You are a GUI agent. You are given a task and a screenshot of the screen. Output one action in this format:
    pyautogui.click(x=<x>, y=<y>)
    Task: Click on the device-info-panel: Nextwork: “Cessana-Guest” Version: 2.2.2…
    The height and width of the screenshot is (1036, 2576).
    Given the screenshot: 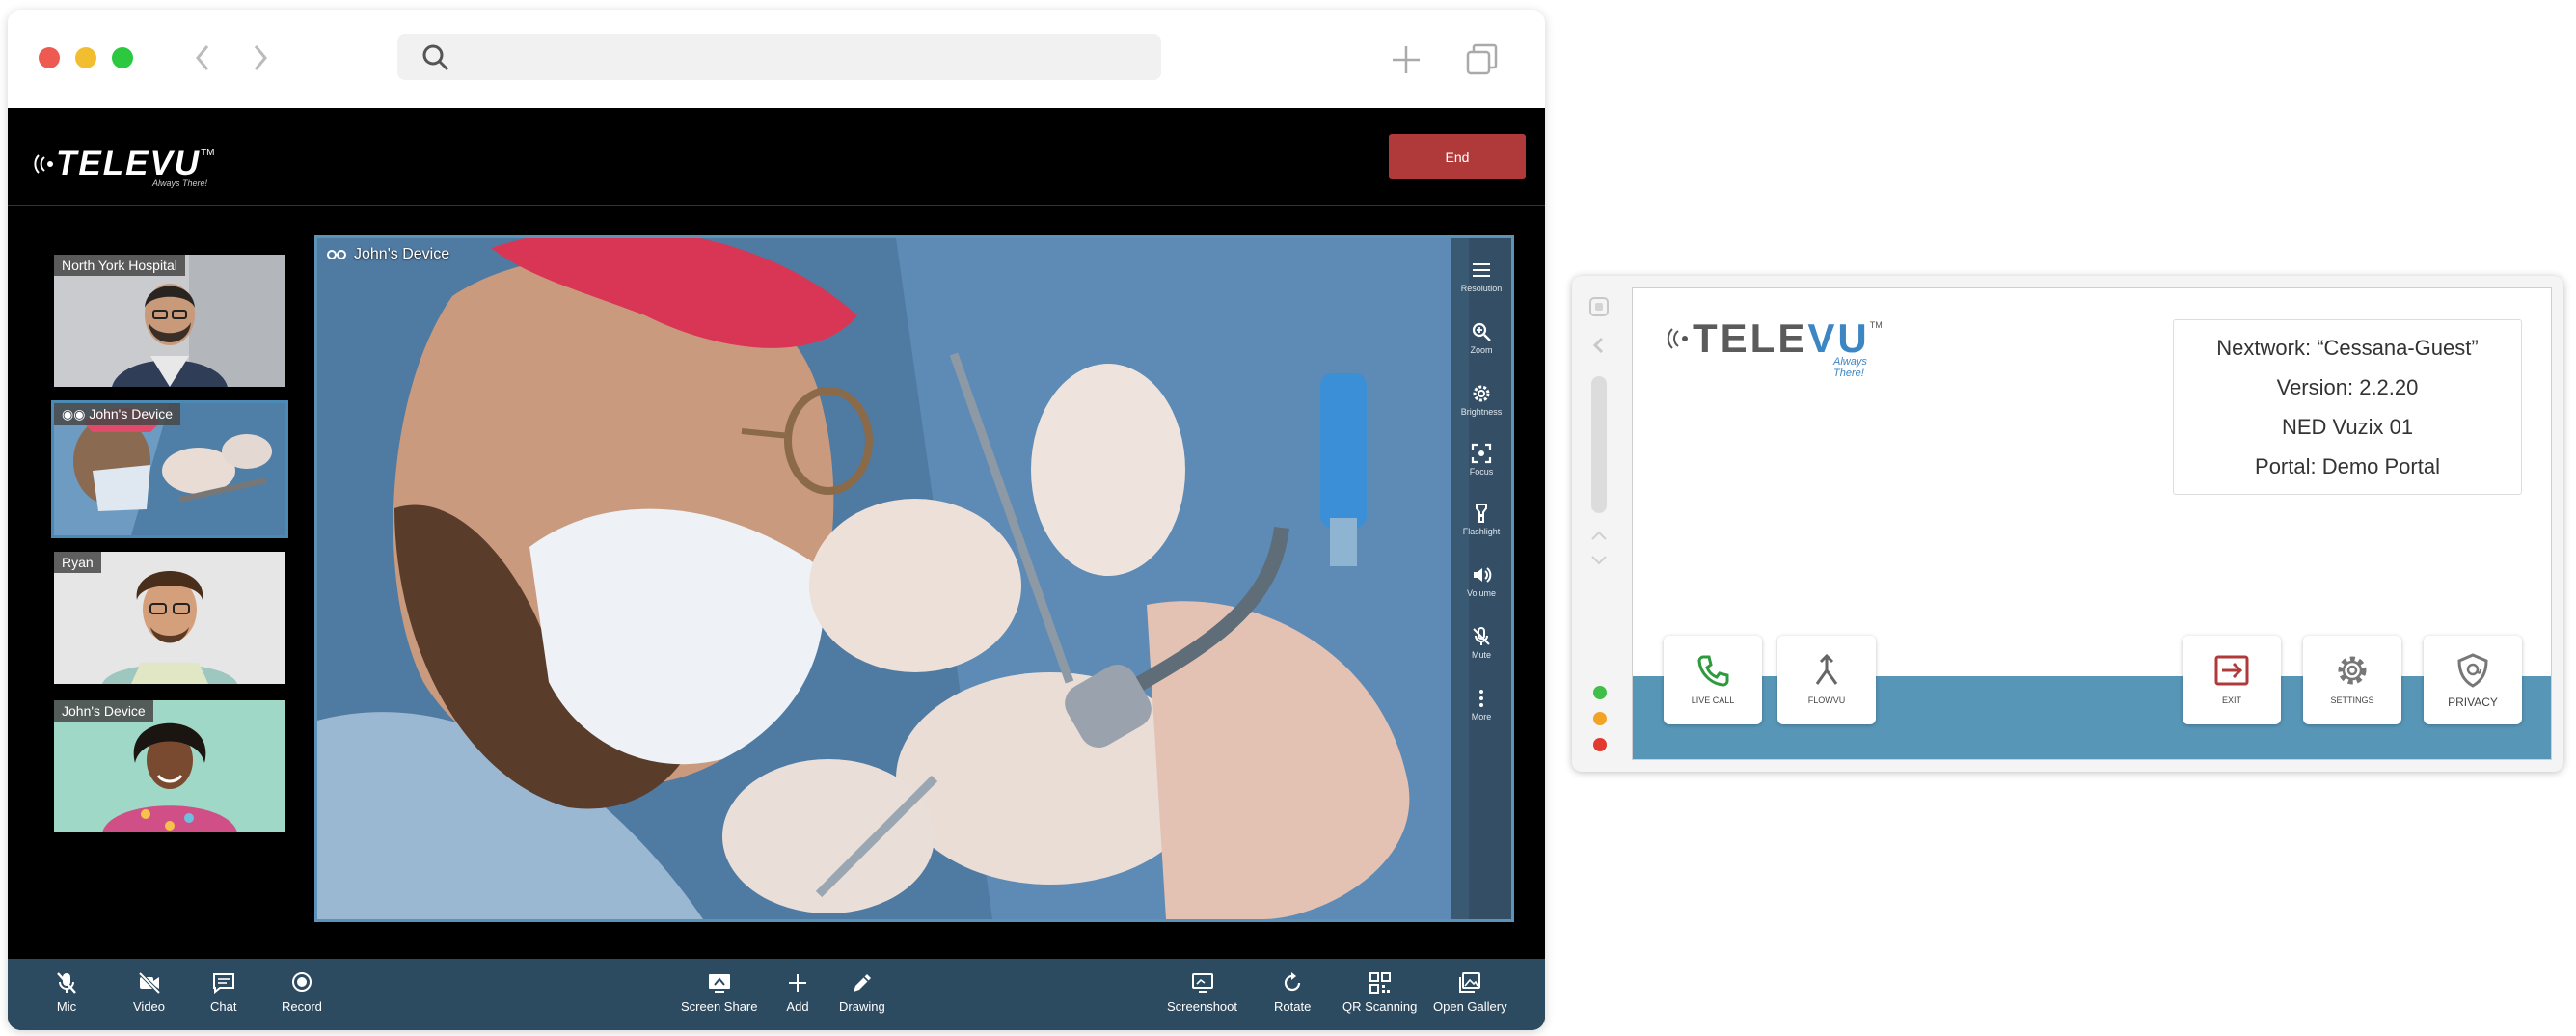 What is the action you would take?
    pyautogui.click(x=2347, y=407)
    